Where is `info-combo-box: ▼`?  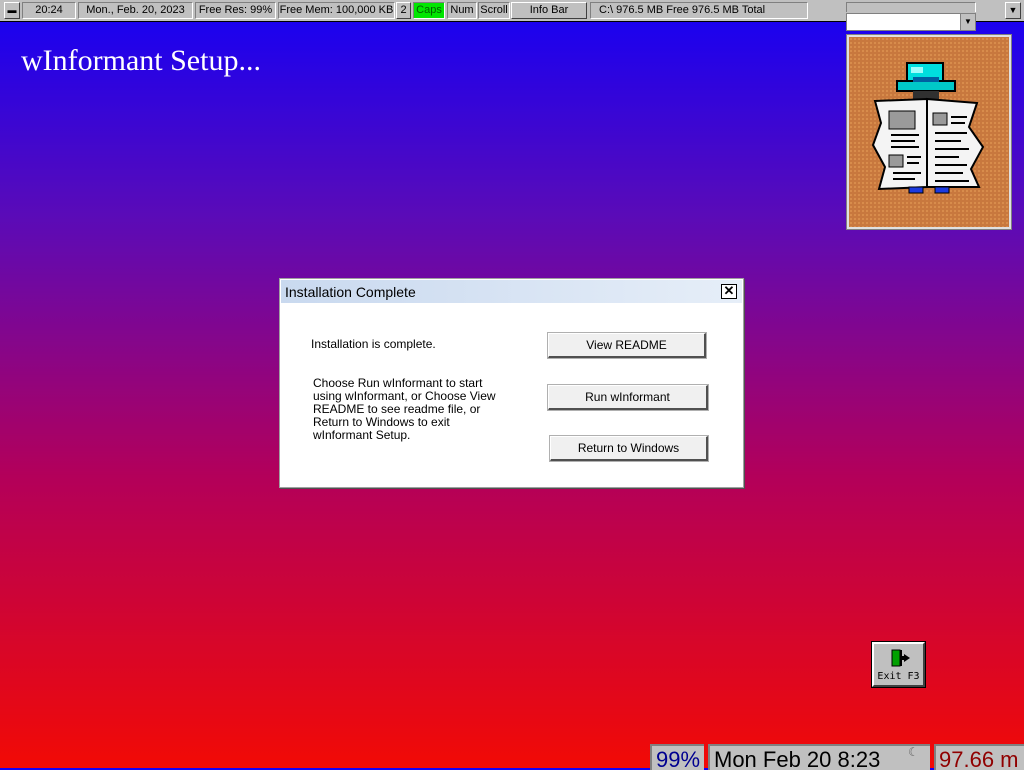 info-combo-box: ▼ is located at coordinates (911, 22).